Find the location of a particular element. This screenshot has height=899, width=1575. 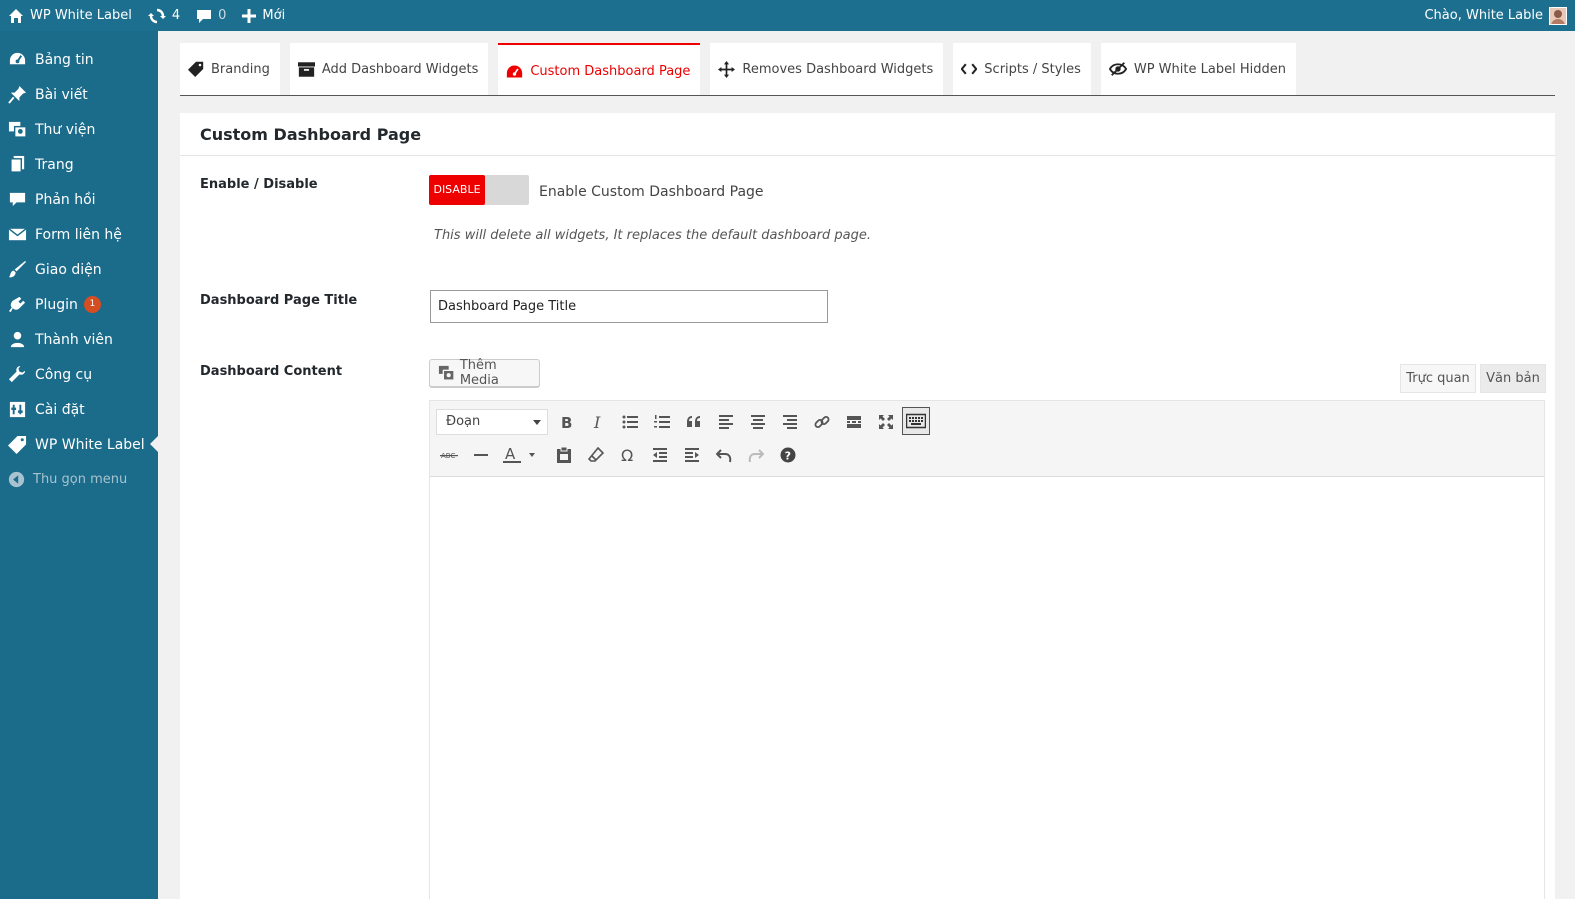

clipboard-icon is located at coordinates (564, 455).